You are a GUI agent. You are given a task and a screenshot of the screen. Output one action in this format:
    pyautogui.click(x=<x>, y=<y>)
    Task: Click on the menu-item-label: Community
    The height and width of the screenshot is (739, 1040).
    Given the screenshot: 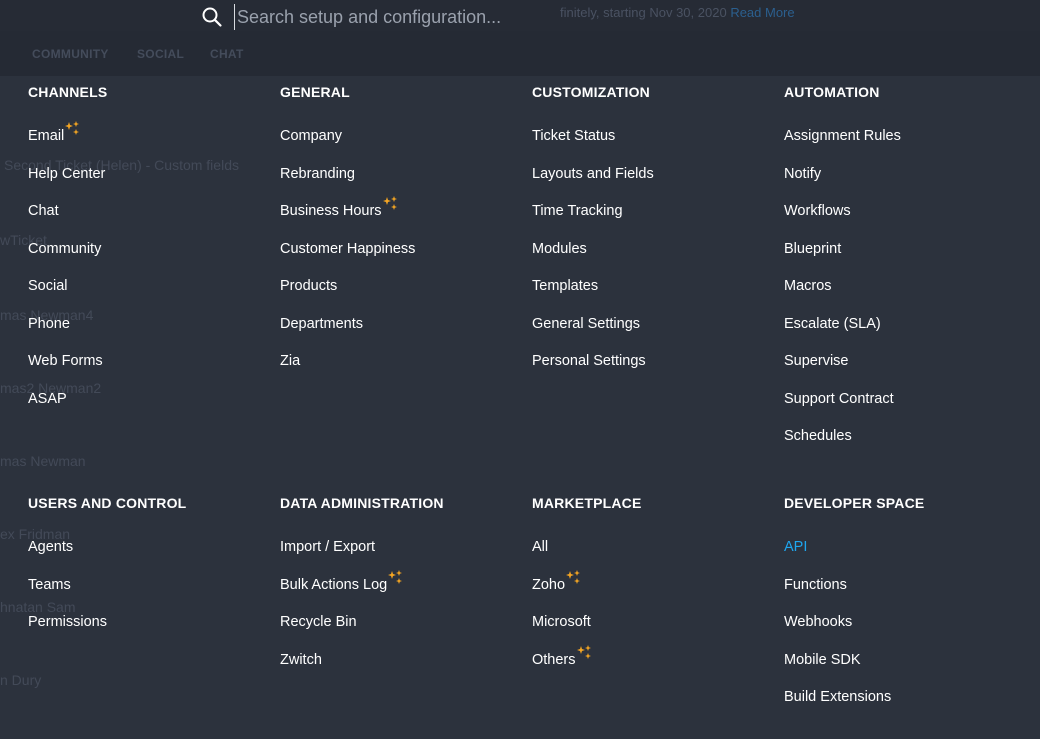 What is the action you would take?
    pyautogui.click(x=65, y=248)
    